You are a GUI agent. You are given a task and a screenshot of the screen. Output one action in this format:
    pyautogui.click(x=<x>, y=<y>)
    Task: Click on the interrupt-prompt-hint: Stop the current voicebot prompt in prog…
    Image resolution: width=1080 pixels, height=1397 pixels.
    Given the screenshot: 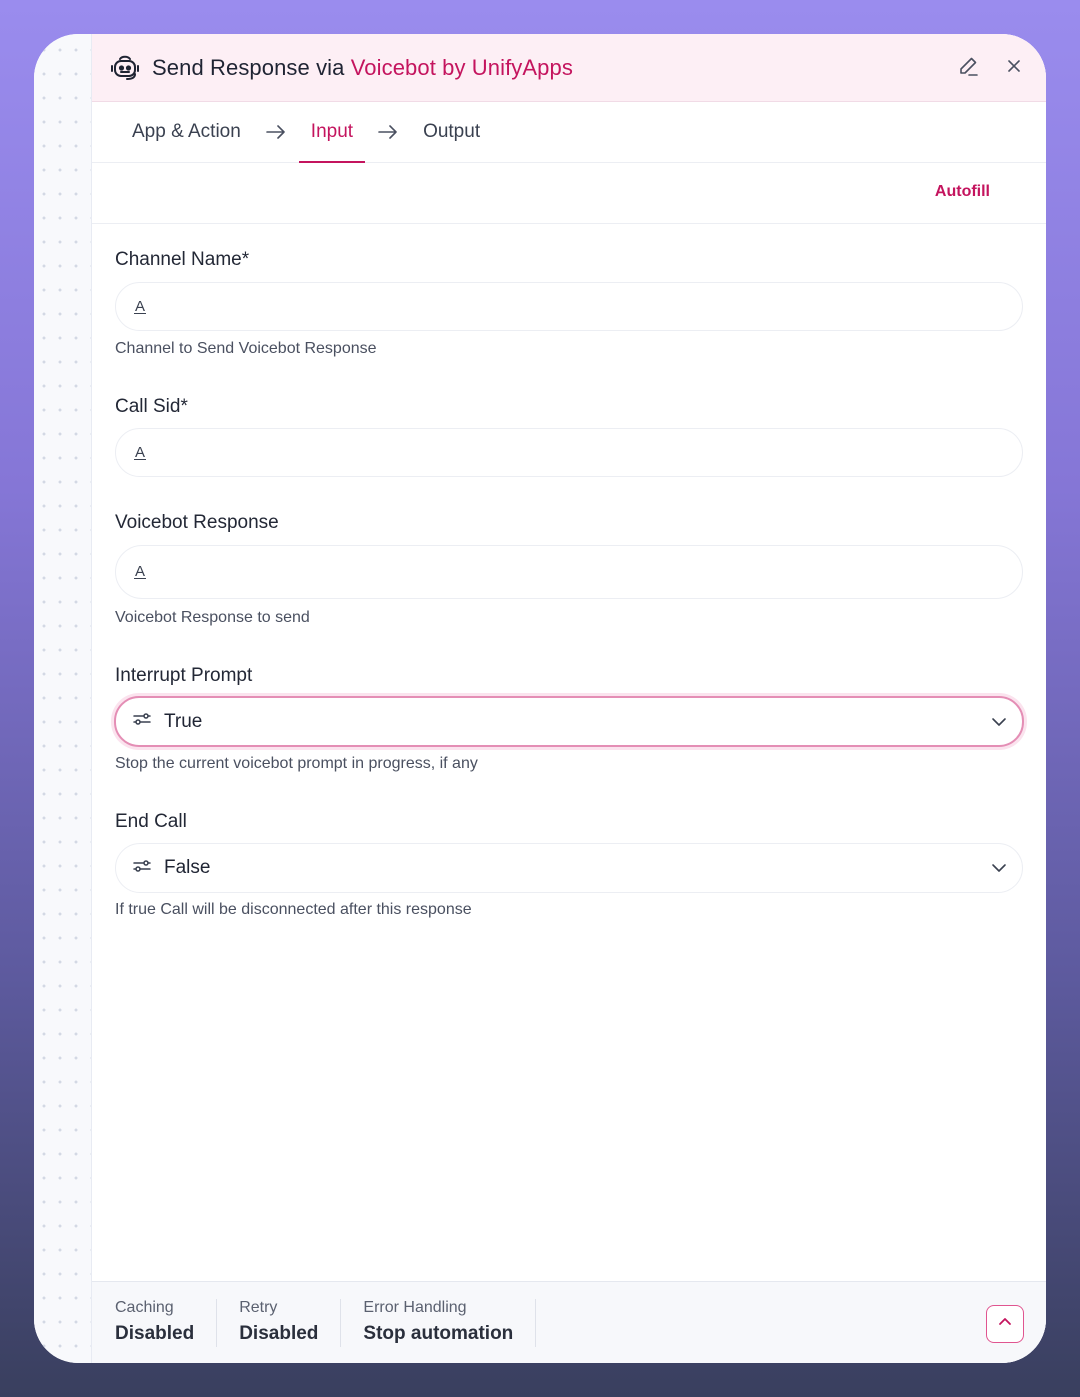 What is the action you would take?
    pyautogui.click(x=296, y=763)
    